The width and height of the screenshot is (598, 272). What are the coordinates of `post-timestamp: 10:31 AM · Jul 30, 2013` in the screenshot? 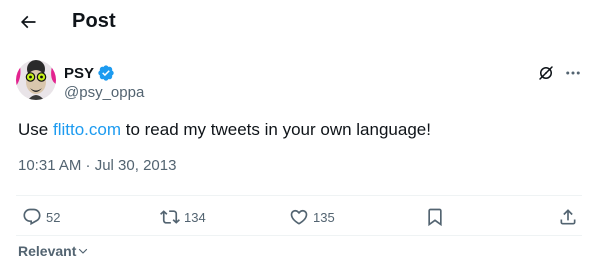 It's located at (97, 165).